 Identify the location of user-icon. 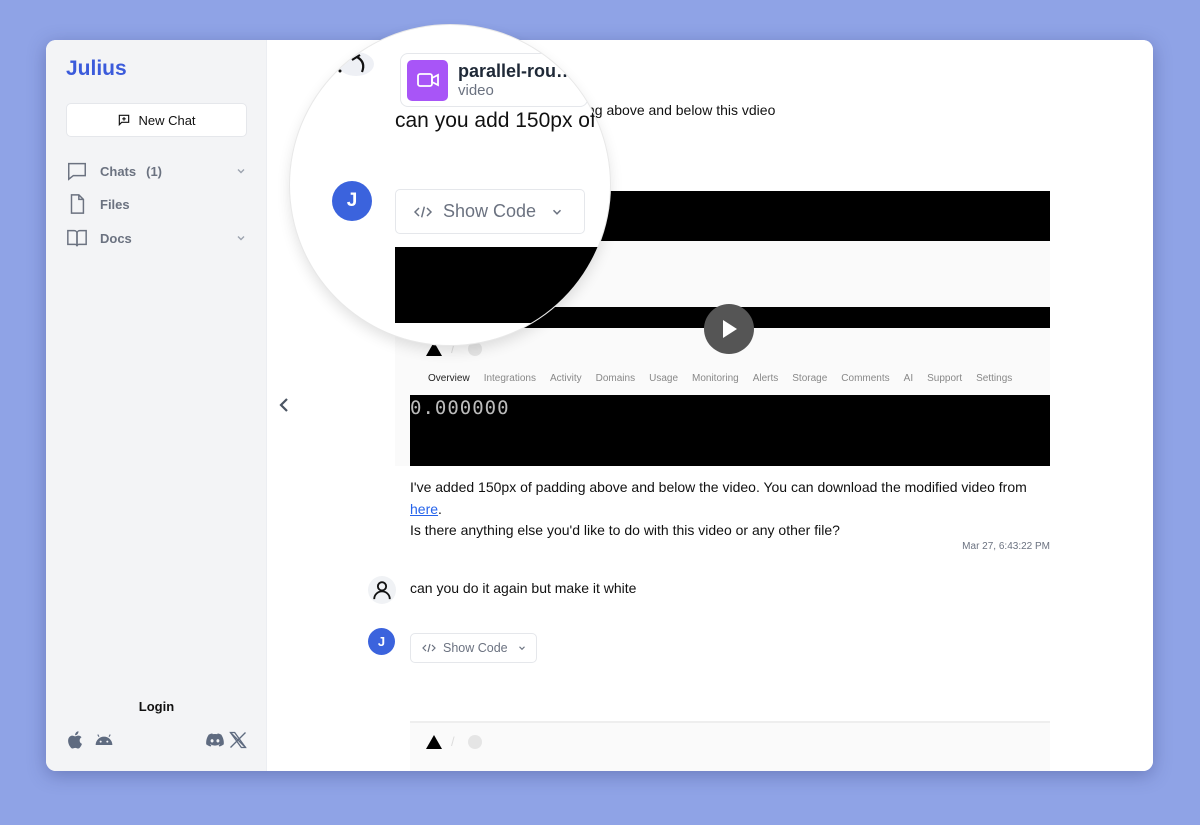
(382, 590).